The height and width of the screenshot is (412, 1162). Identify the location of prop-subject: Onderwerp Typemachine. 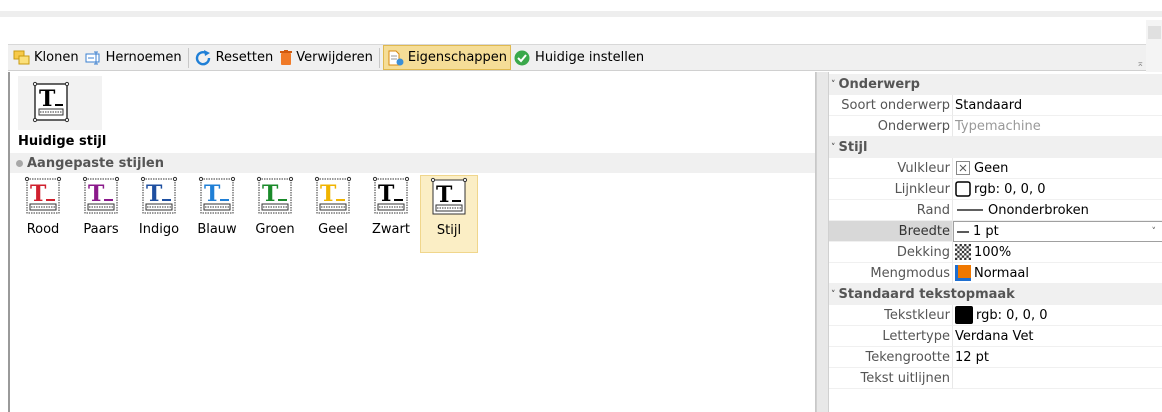
(995, 126).